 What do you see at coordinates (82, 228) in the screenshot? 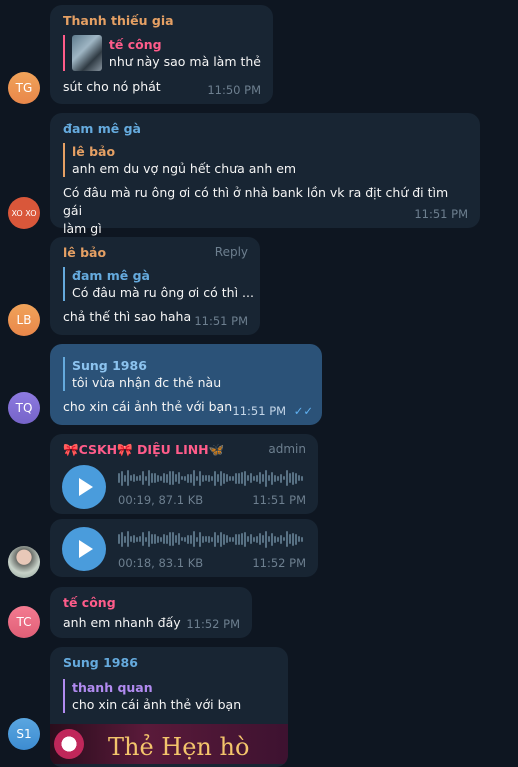
I see `message-text-line: làm gì` at bounding box center [82, 228].